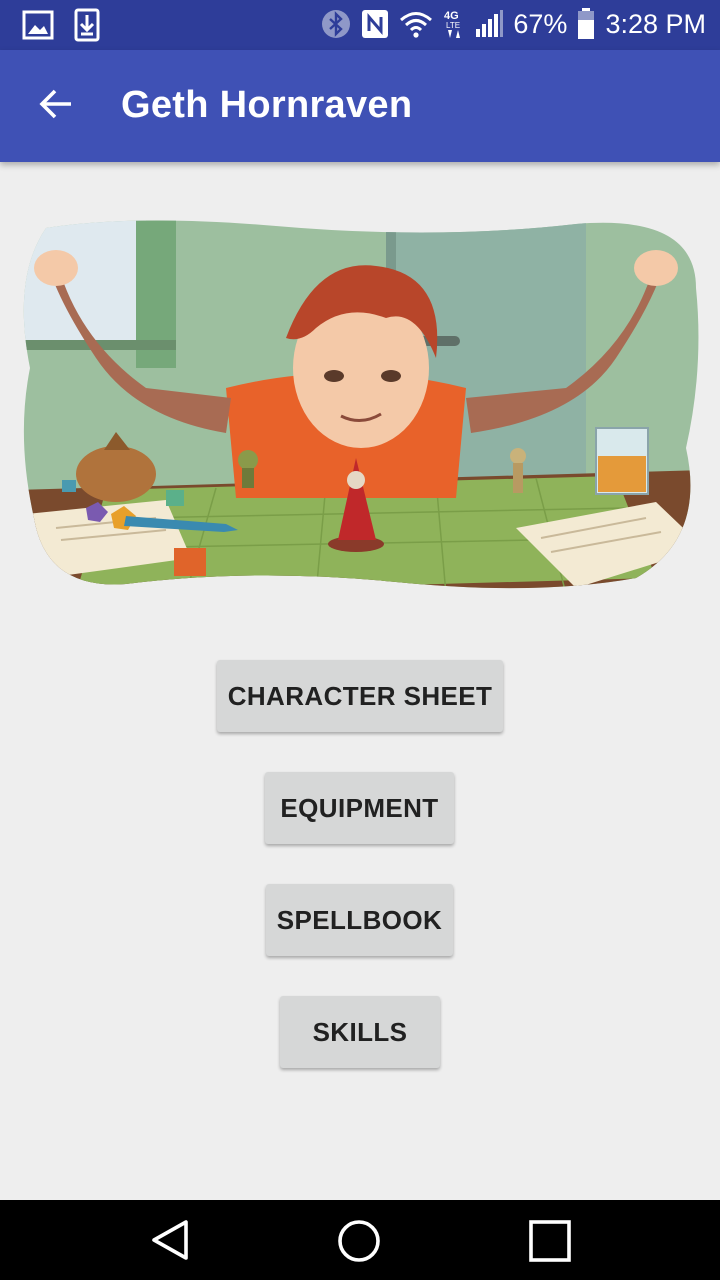 This screenshot has width=720, height=1280. I want to click on download-icon, so click(87, 25).